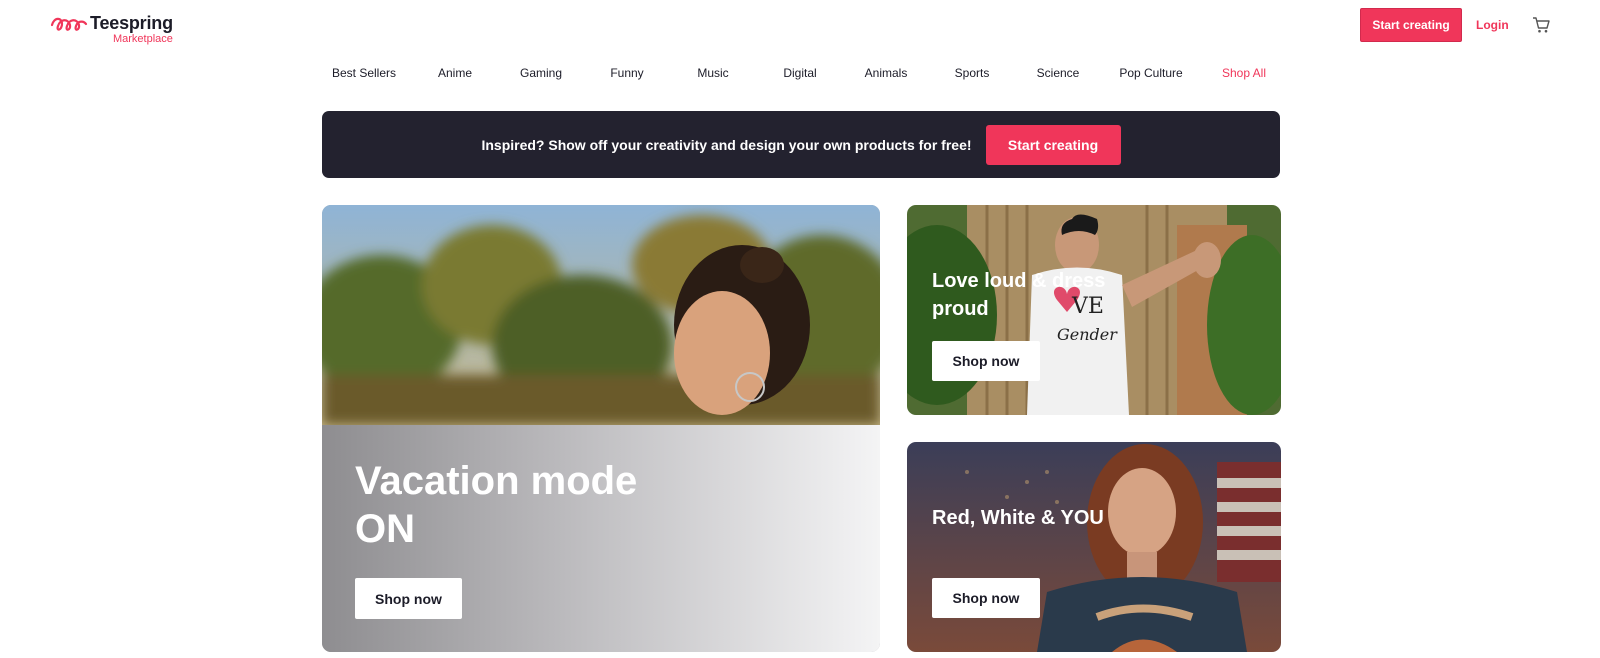  Describe the element at coordinates (131, 23) in the screenshot. I see `logo-name: Teespring` at that location.